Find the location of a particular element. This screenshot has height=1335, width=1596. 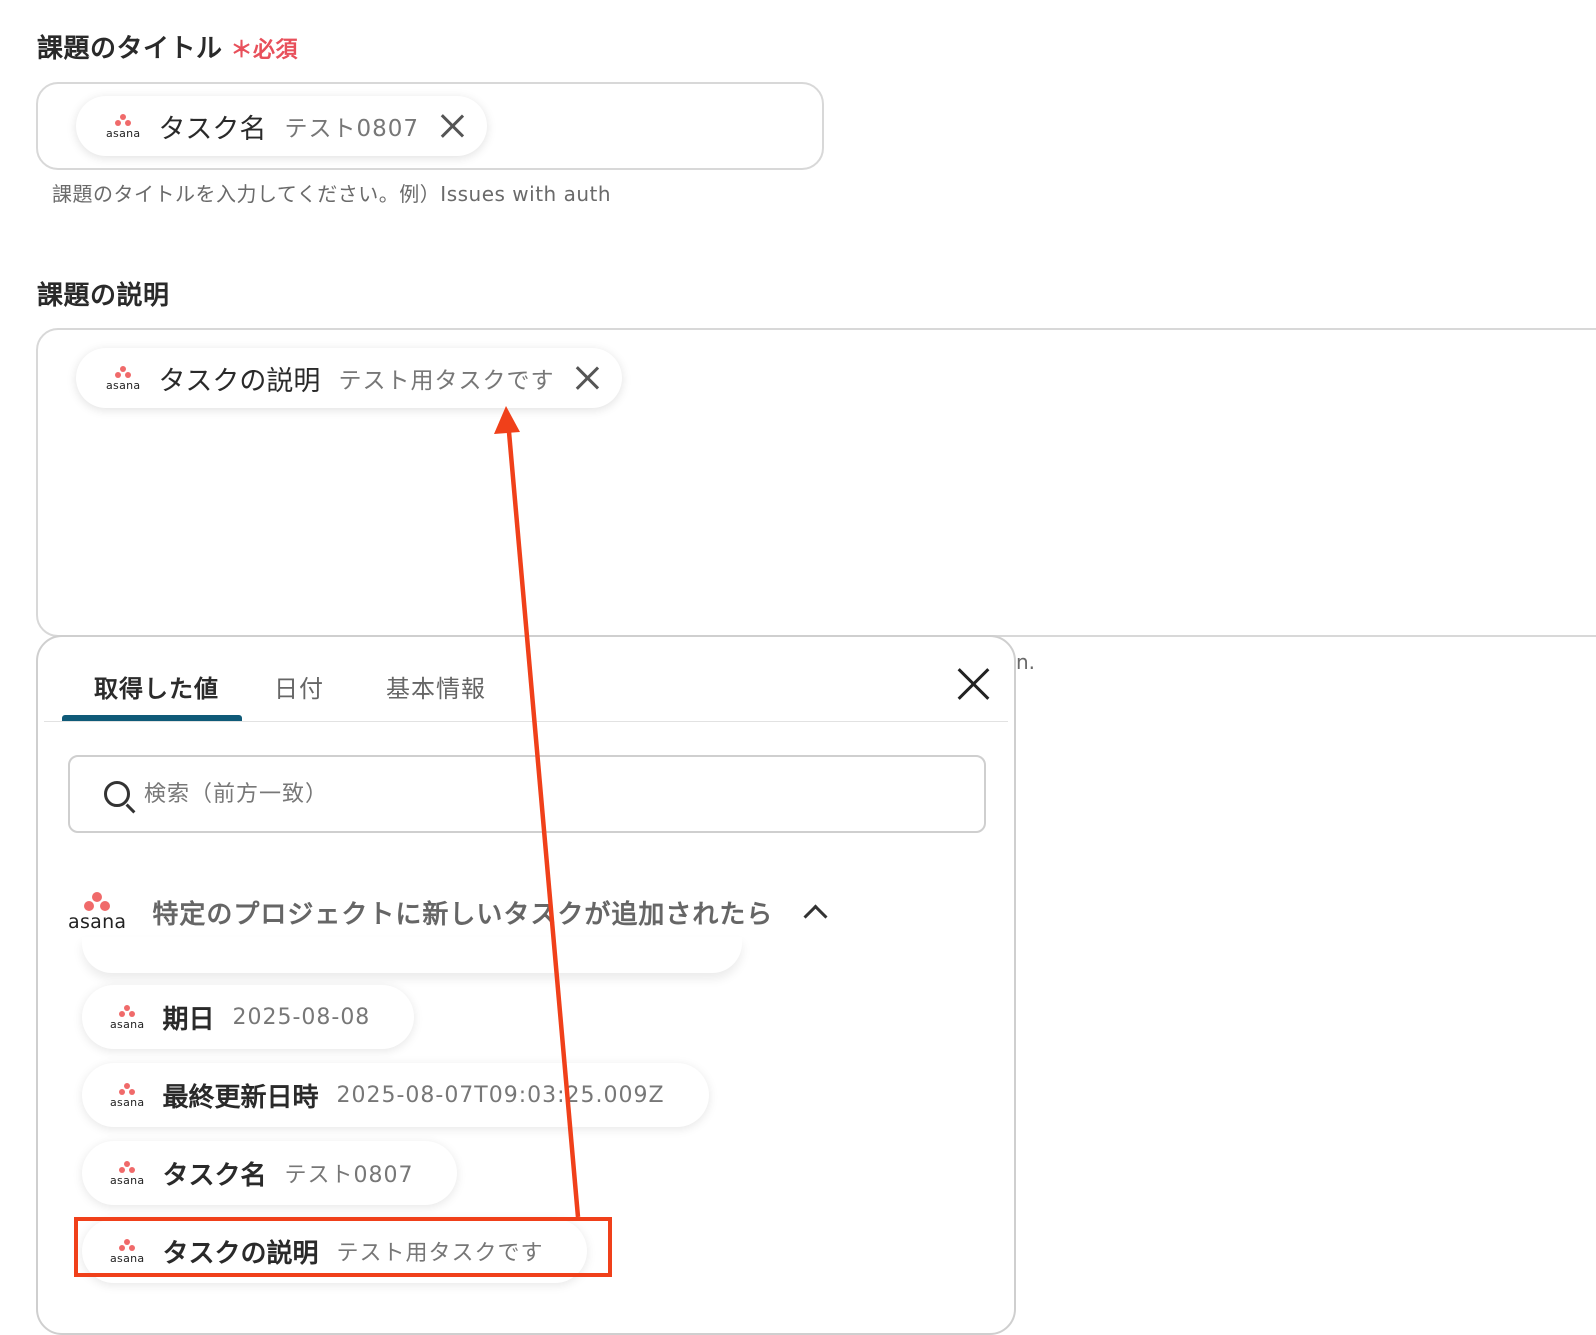

chevron-up-icon is located at coordinates (815, 916).